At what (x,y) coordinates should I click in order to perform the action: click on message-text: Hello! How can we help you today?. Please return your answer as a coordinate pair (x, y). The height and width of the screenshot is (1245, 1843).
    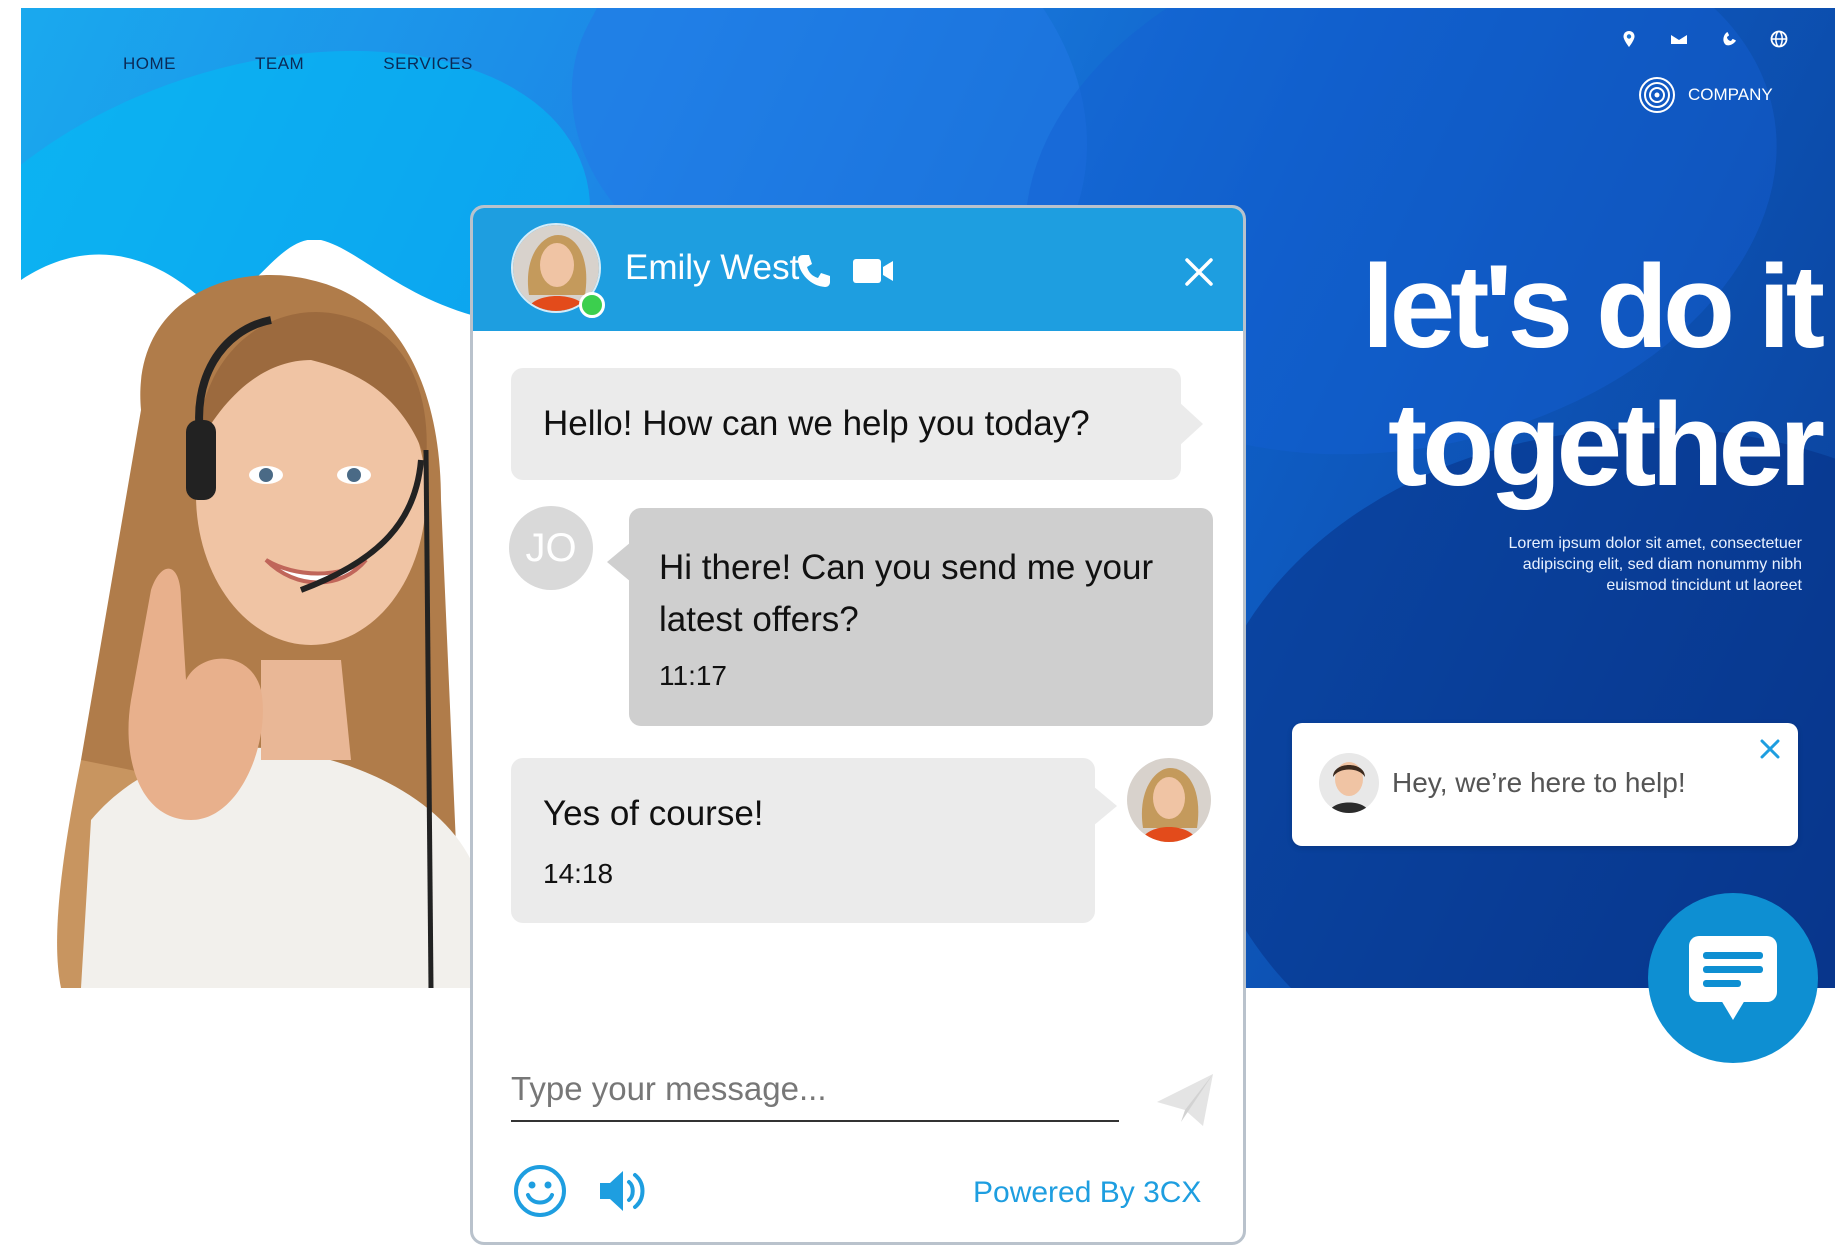
    Looking at the image, I should click on (816, 423).